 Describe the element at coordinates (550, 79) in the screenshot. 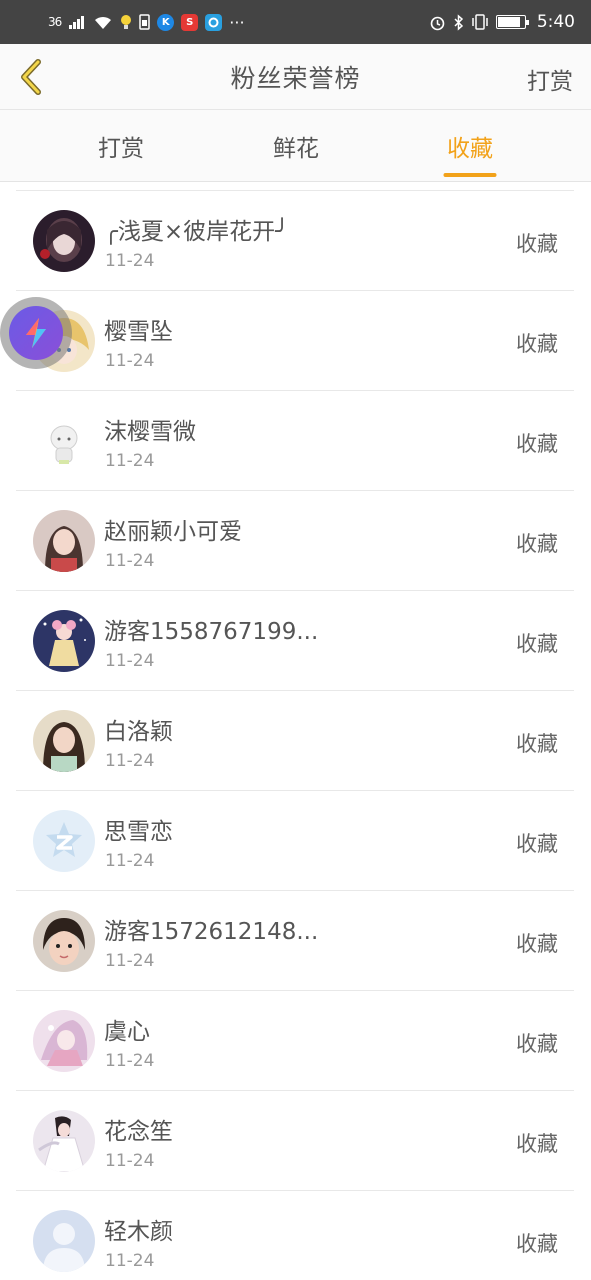

I see `tip-button: 打赏` at that location.